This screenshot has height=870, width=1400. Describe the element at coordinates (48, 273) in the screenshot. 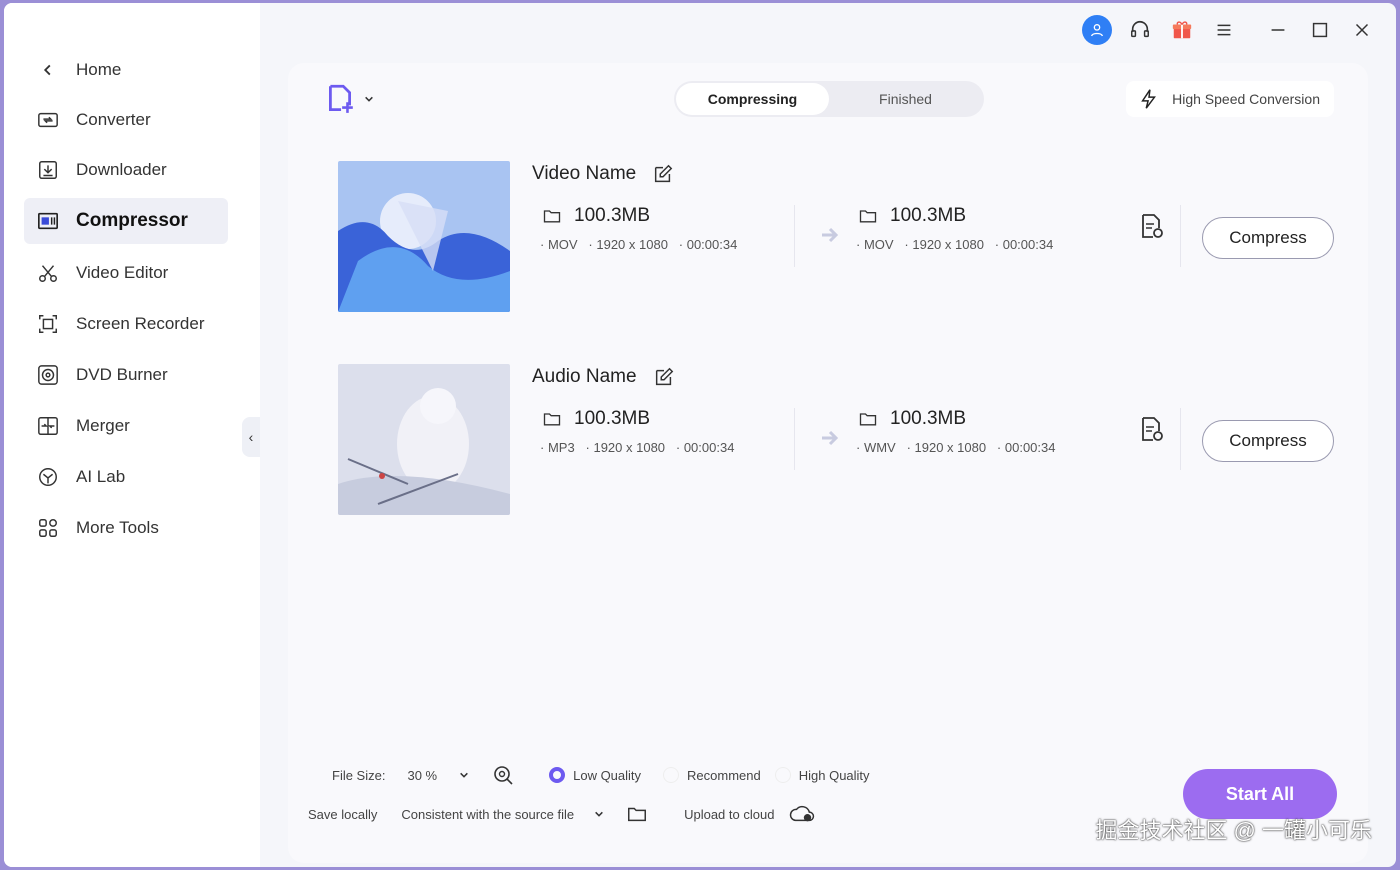

I see `scissors-icon` at that location.